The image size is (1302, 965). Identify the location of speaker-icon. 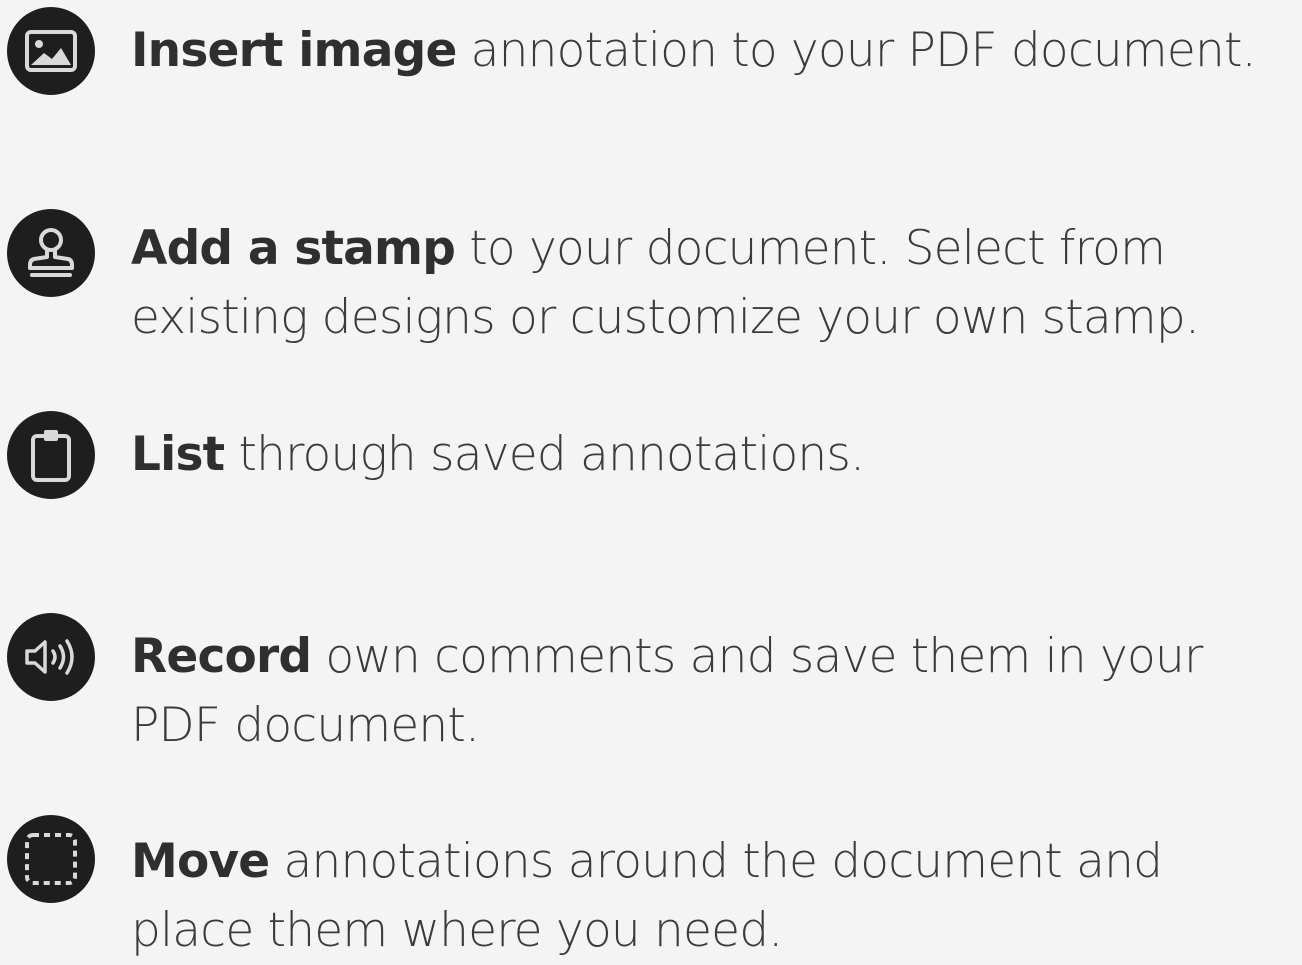
(51, 657).